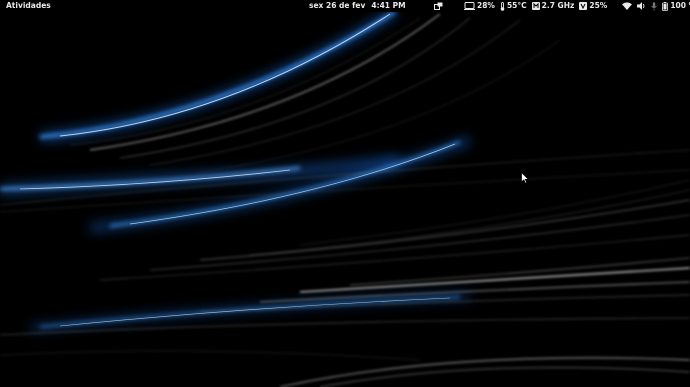 This screenshot has height=387, width=690. I want to click on power-indicator: 100 %, so click(676, 6).